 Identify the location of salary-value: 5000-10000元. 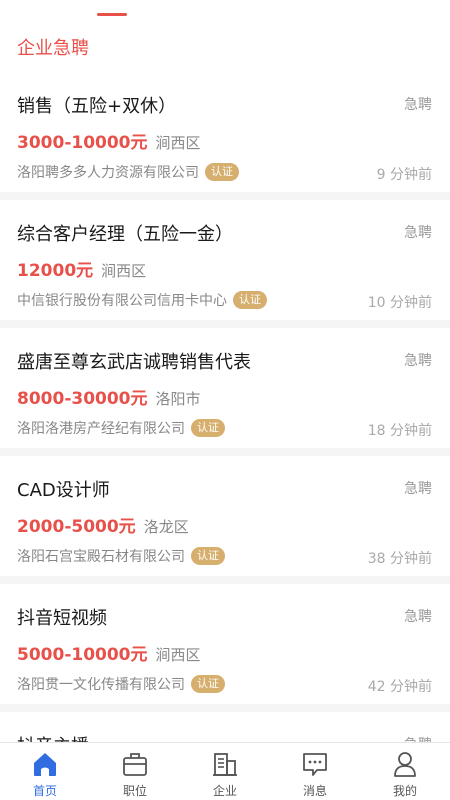
(82, 655).